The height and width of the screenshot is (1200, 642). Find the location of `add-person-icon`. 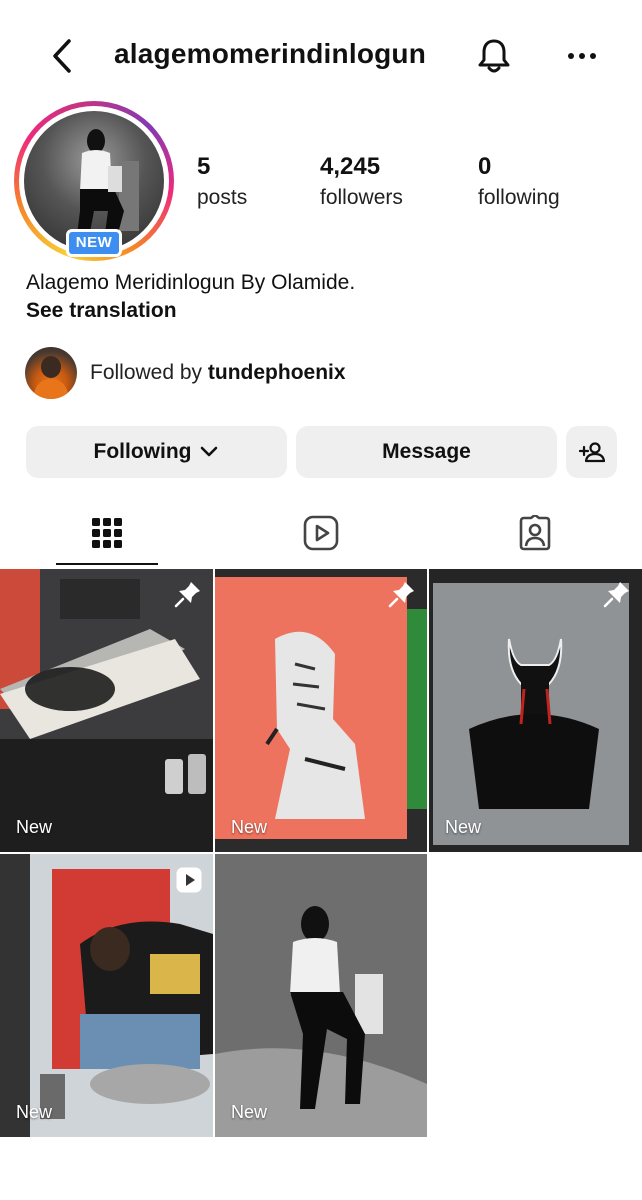

add-person-icon is located at coordinates (591, 452).